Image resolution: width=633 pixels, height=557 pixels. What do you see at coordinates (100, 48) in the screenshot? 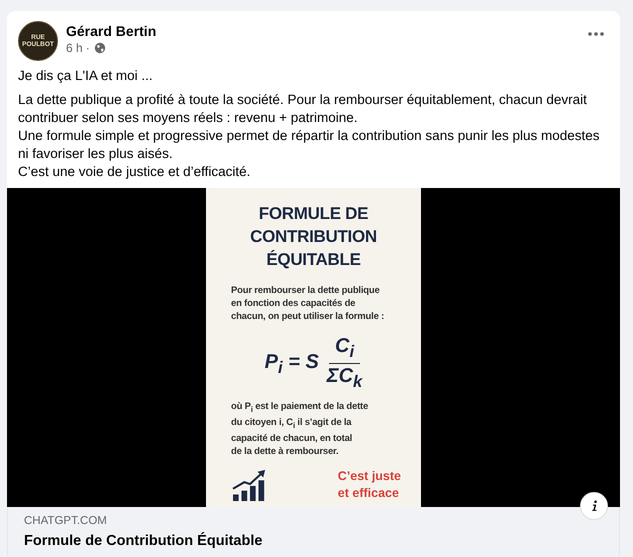
I see `globe-icon` at bounding box center [100, 48].